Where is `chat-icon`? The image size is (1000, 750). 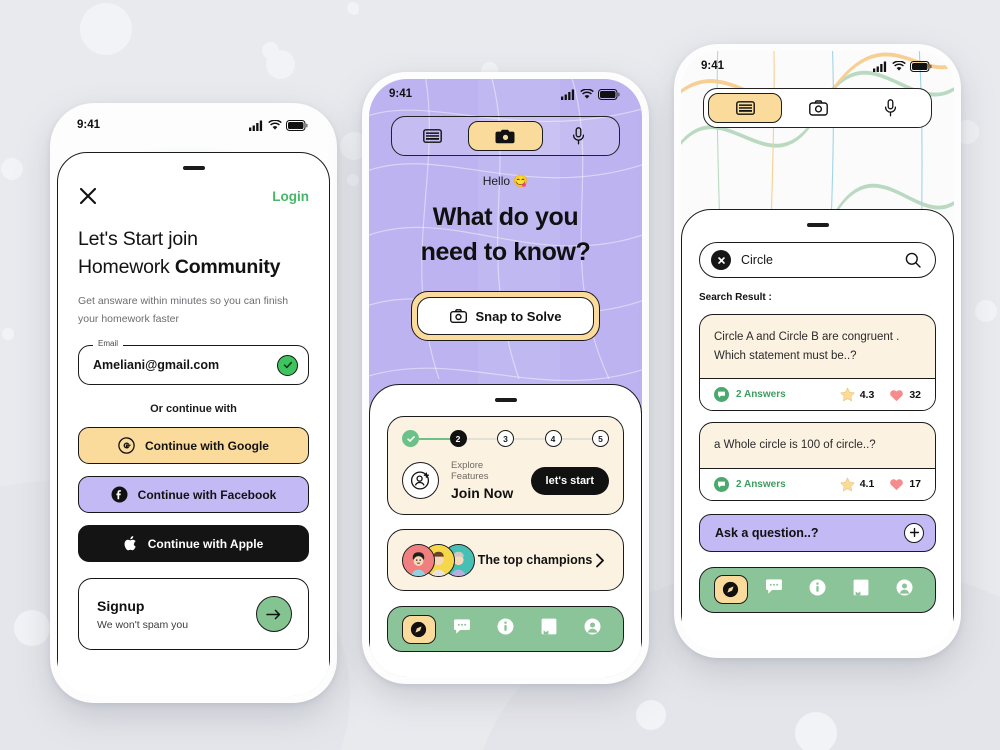
chat-icon is located at coordinates (462, 629).